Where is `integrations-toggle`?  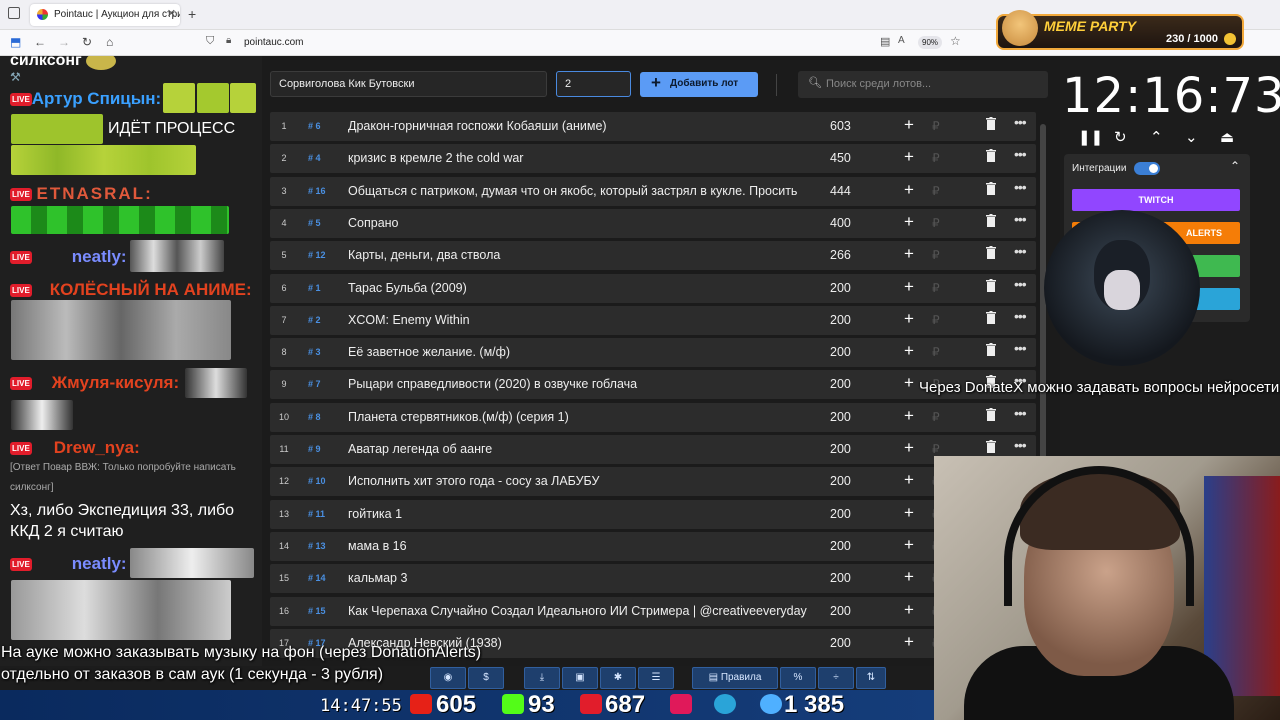 integrations-toggle is located at coordinates (1147, 168).